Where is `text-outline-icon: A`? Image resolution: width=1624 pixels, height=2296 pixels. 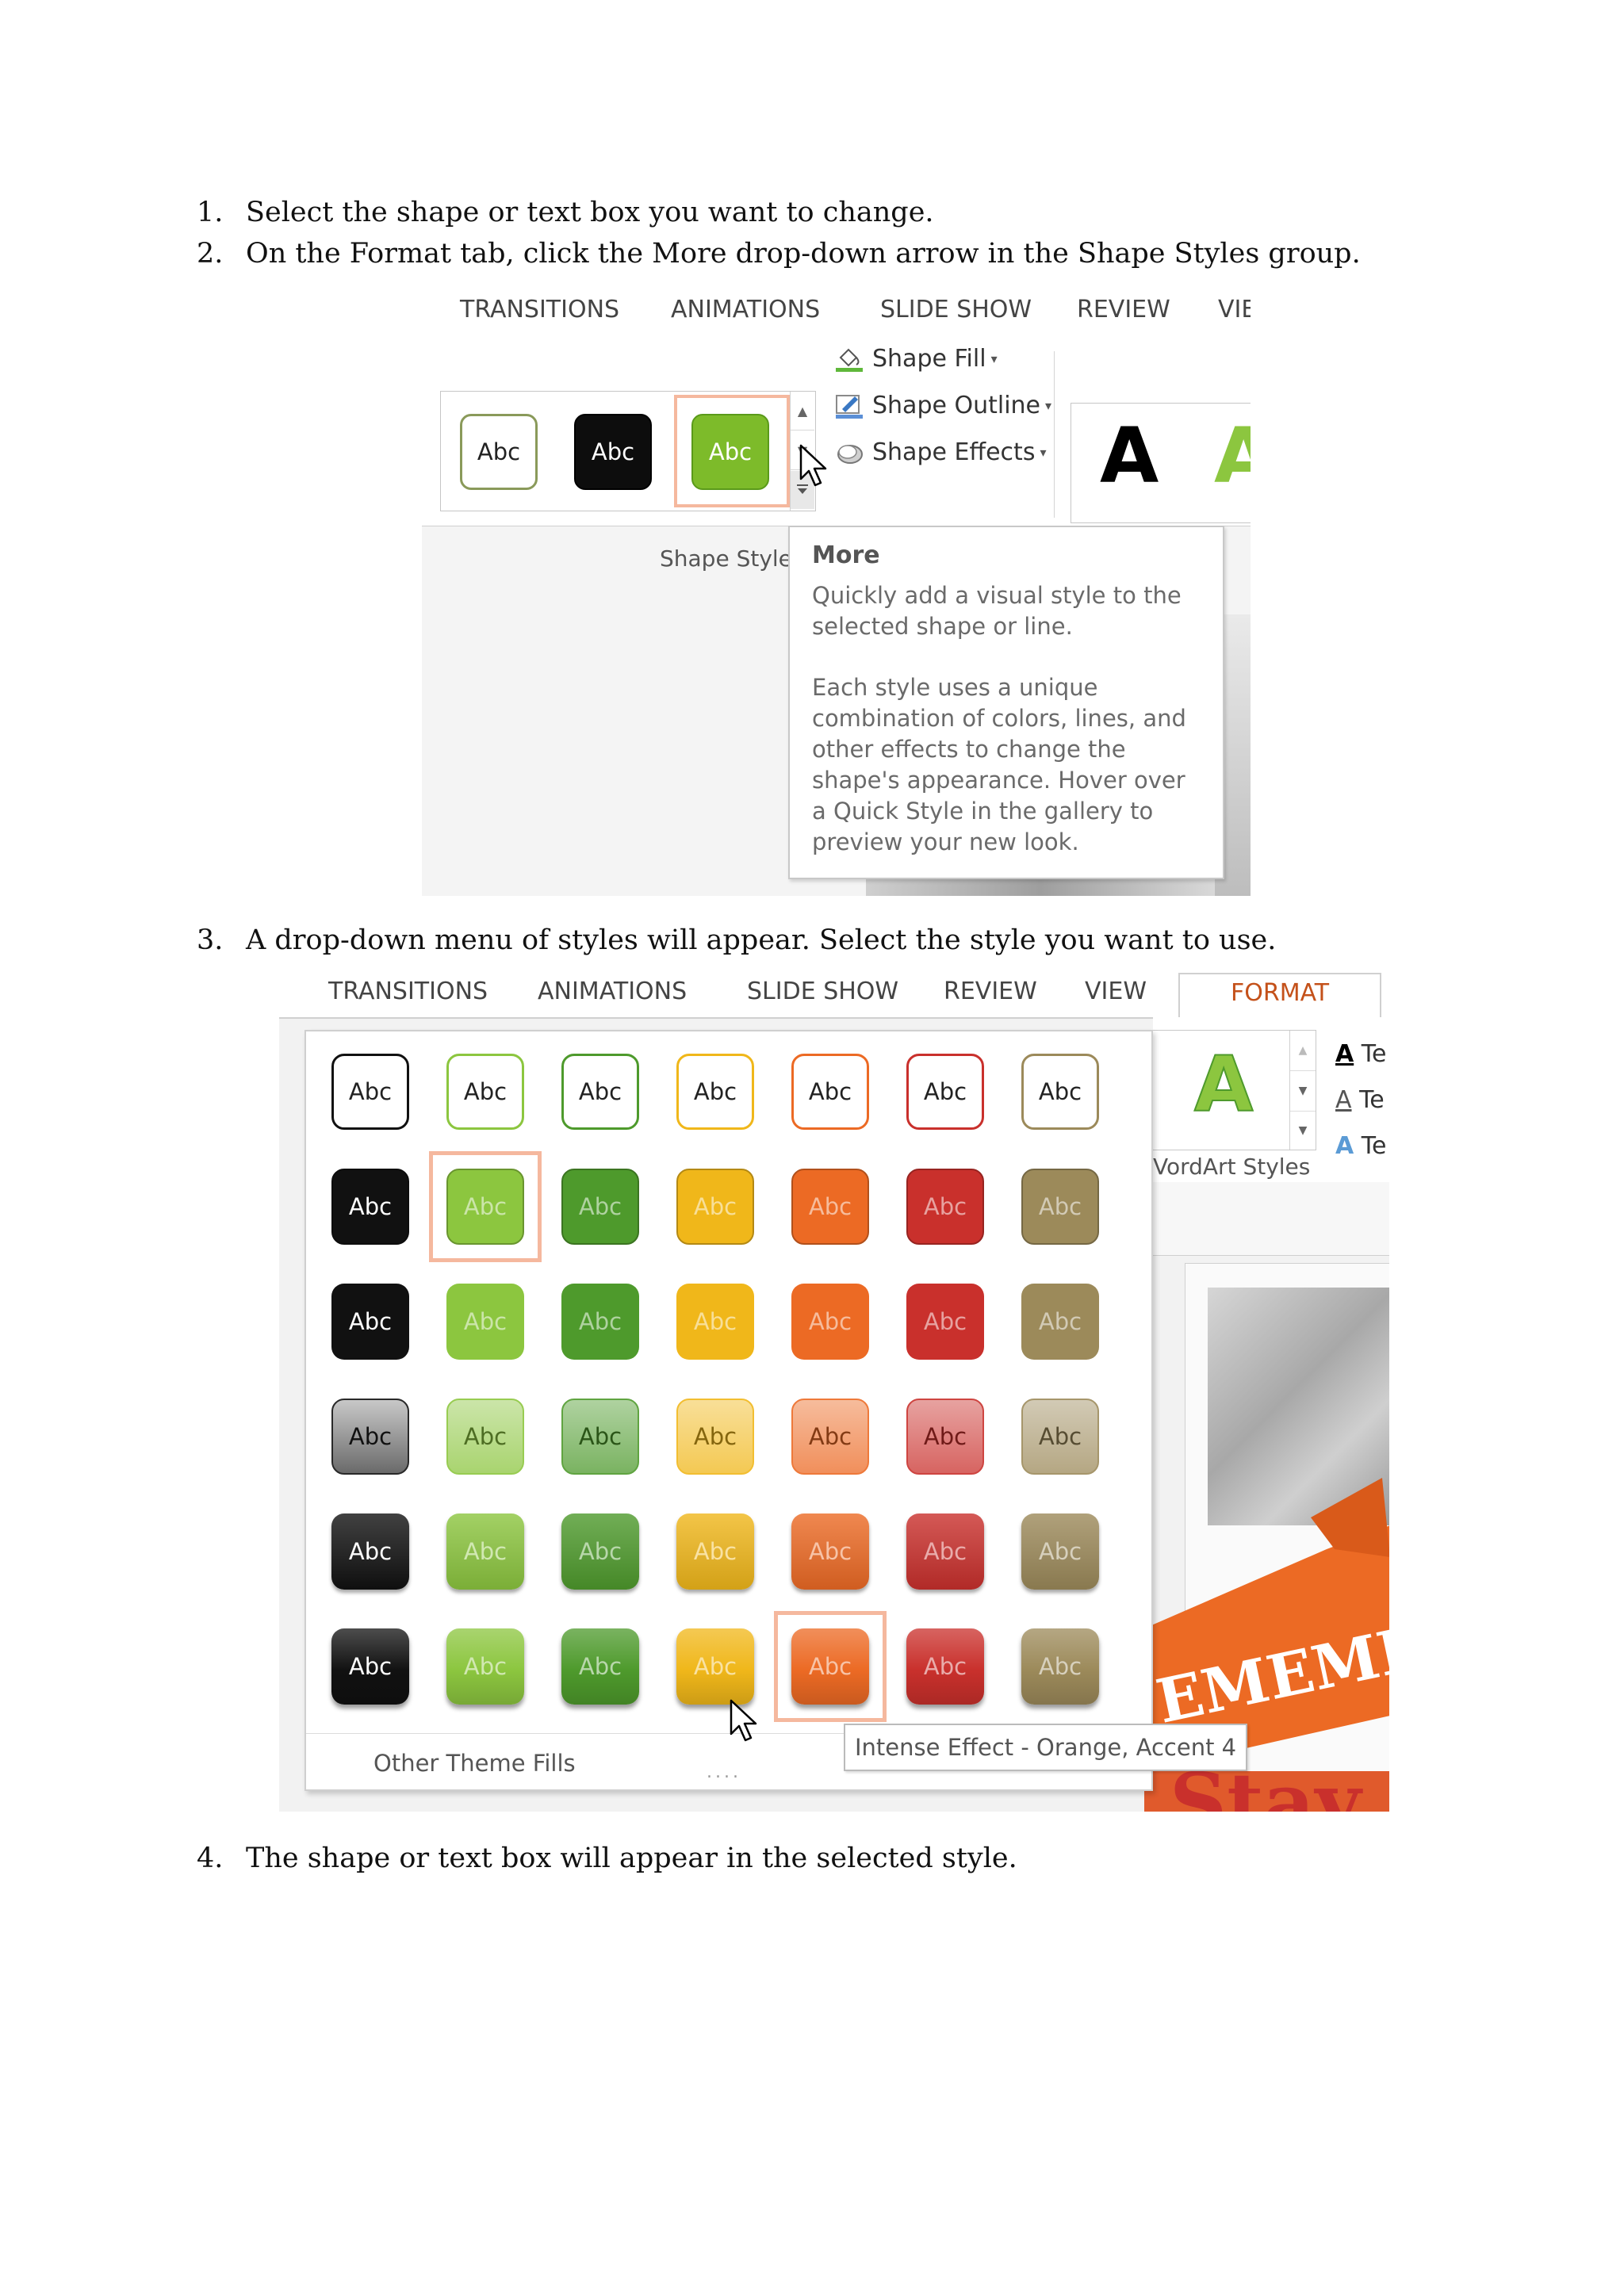 text-outline-icon: A is located at coordinates (1343, 1100).